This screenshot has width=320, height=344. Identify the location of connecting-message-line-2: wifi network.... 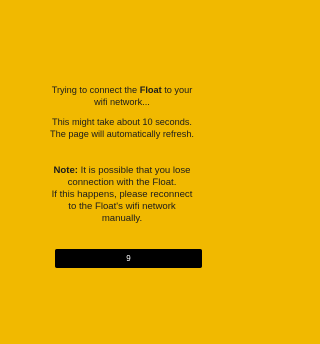
(122, 101).